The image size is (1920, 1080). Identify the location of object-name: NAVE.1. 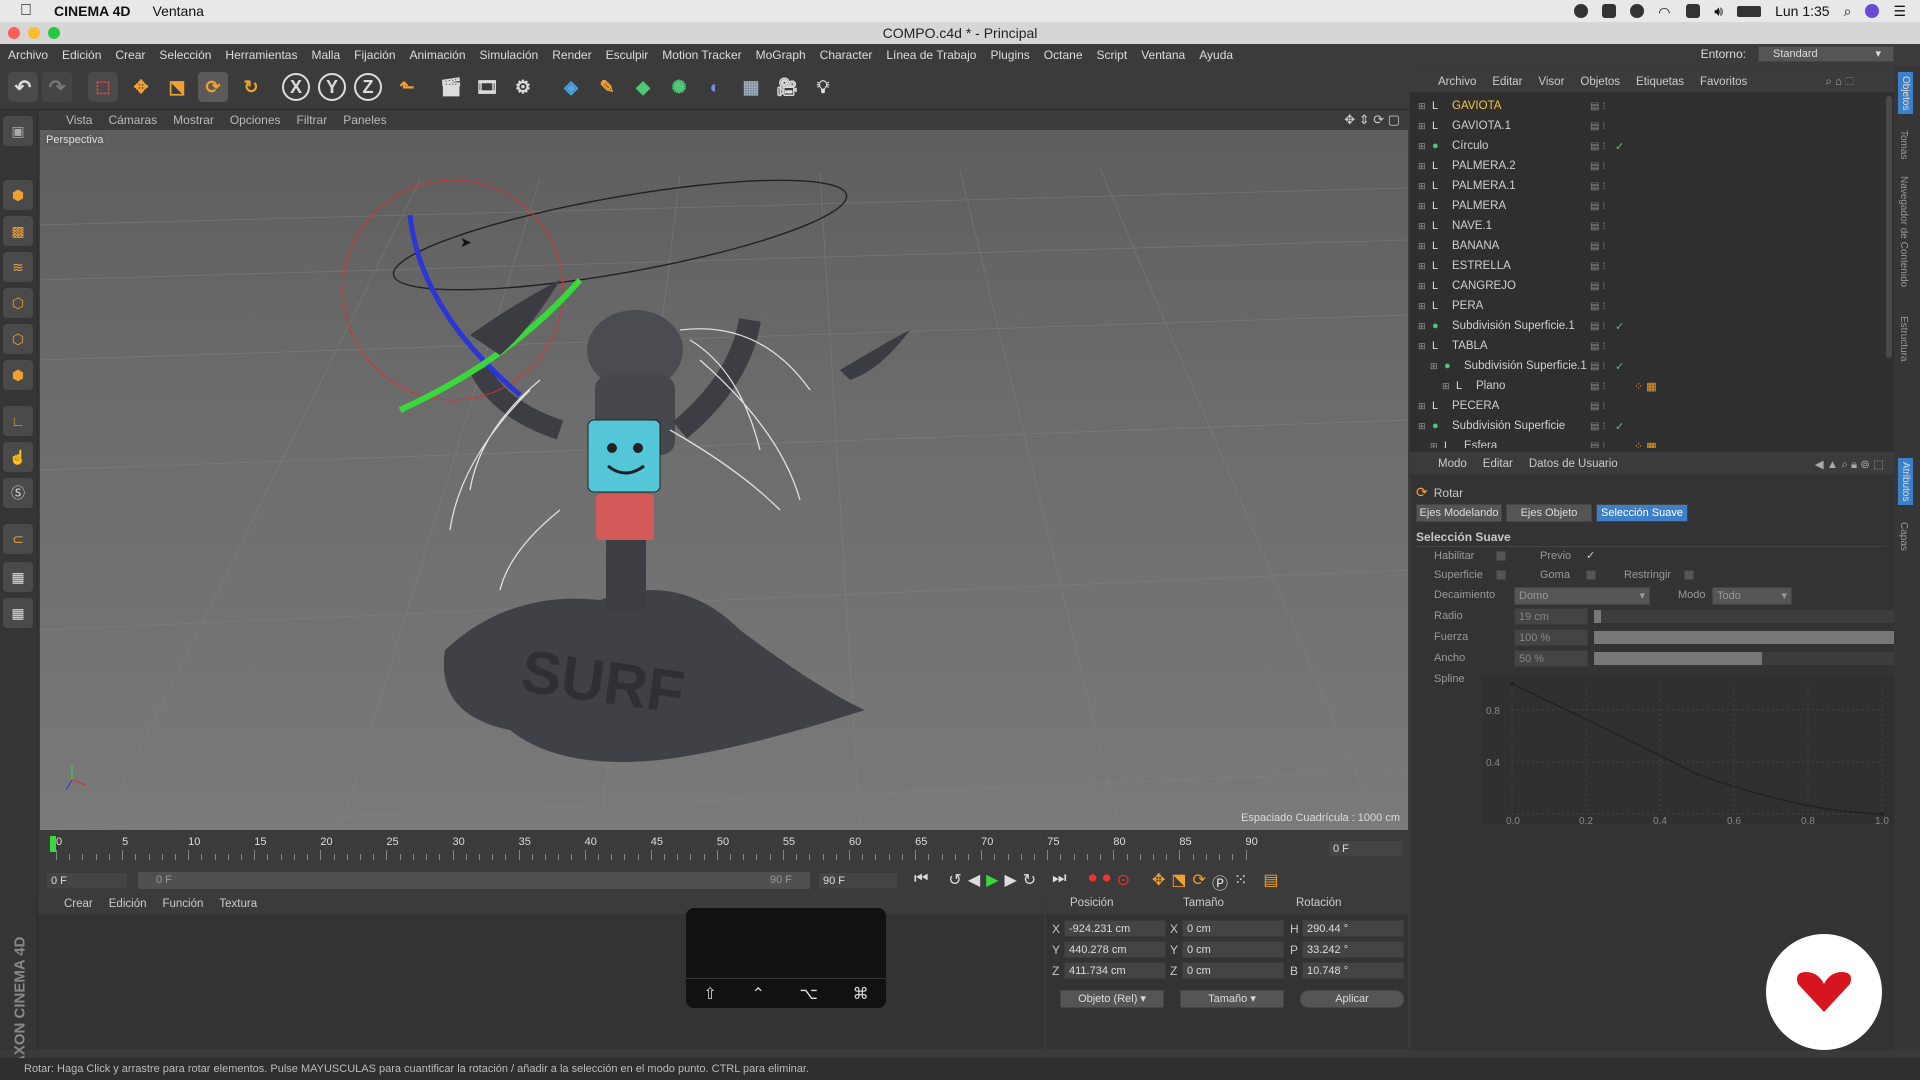
(1527, 226).